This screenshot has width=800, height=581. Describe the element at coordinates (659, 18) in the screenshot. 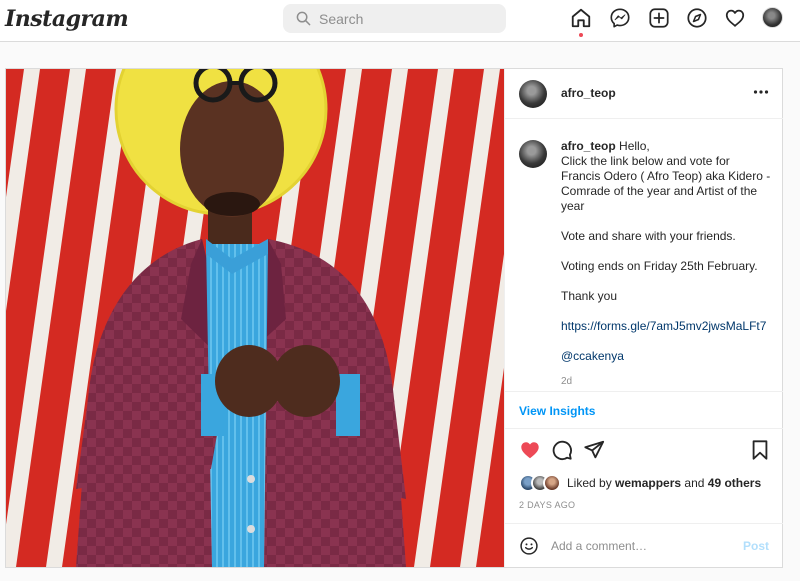

I see `plus-square-icon` at that location.